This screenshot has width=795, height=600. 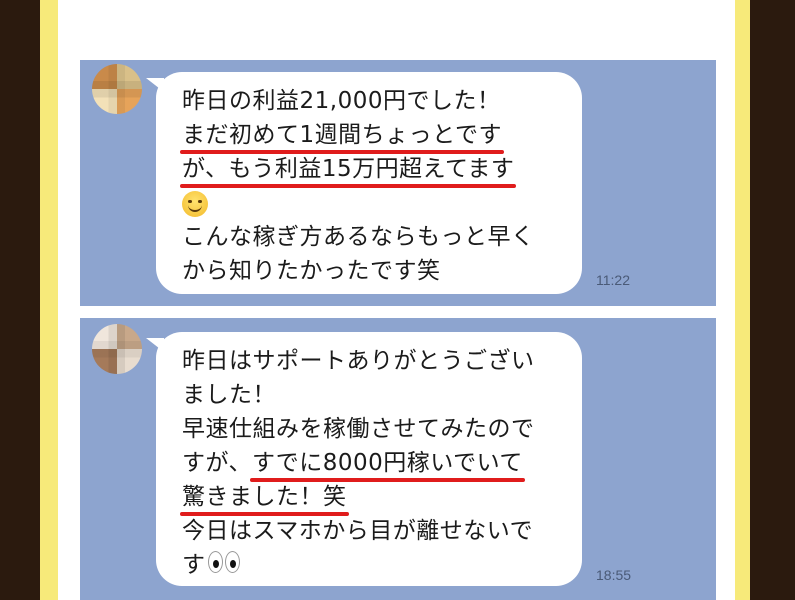 What do you see at coordinates (195, 203) in the screenshot?
I see `smiling-face-icon` at bounding box center [195, 203].